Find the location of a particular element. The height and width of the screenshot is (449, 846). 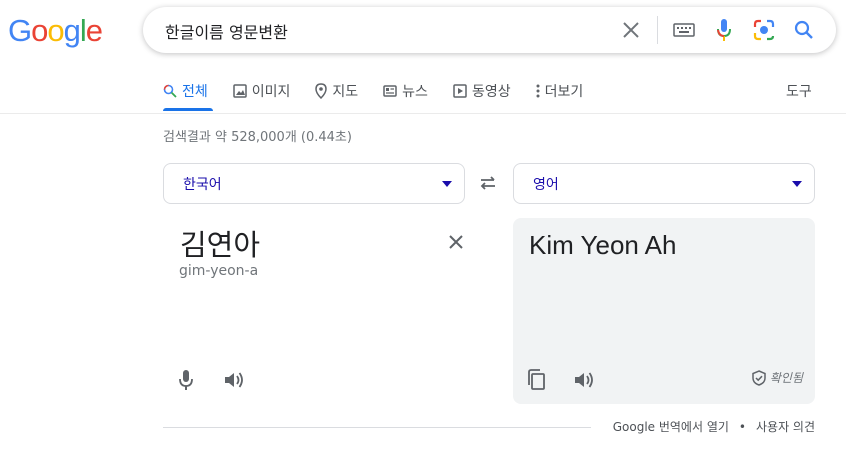

source-transliteration: gim-yeon-a is located at coordinates (219, 271).